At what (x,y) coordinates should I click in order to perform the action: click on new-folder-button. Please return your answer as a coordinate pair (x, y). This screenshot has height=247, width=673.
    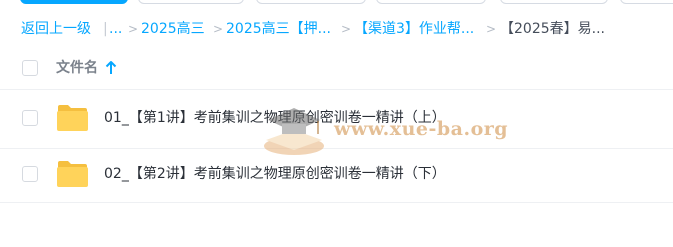
    Looking at the image, I should click on (191, 2).